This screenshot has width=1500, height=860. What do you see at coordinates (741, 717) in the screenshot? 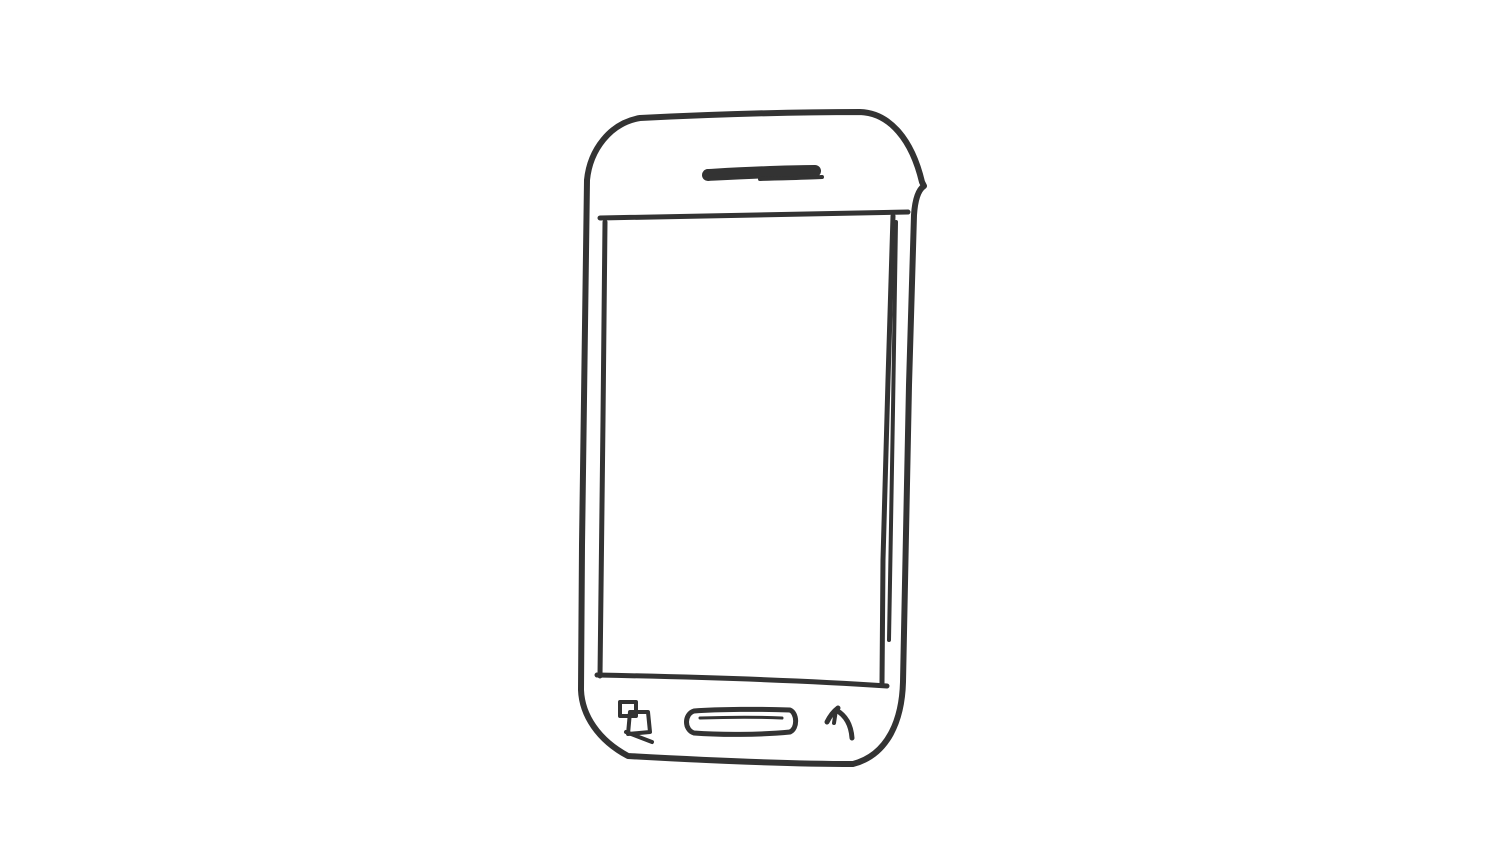
I see `home-button-highlight` at bounding box center [741, 717].